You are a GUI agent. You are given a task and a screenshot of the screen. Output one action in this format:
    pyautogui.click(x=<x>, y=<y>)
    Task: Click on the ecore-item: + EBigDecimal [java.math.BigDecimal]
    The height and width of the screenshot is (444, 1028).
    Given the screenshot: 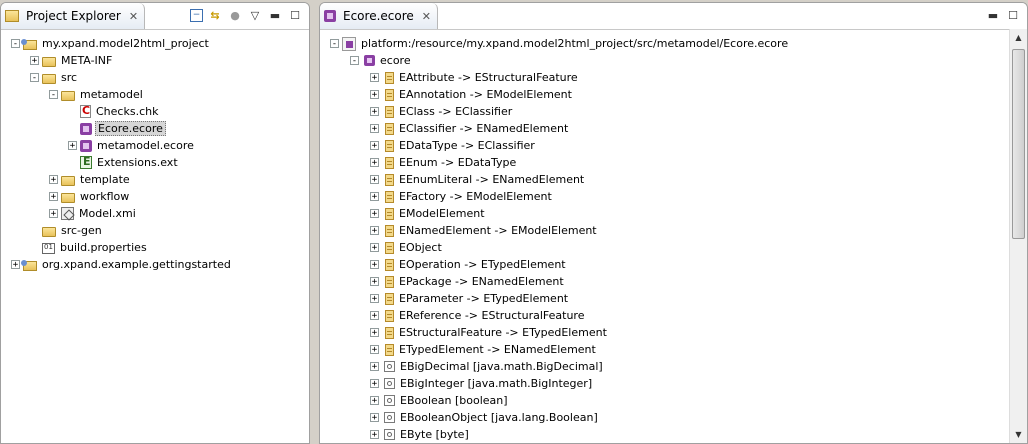 What is the action you would take?
    pyautogui.click(x=487, y=366)
    